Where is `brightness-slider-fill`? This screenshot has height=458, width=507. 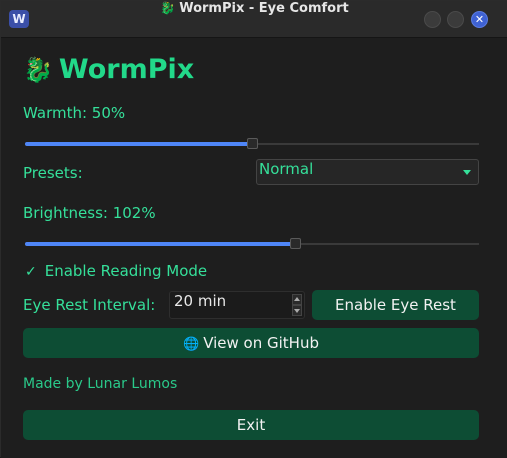 brightness-slider-fill is located at coordinates (159, 244).